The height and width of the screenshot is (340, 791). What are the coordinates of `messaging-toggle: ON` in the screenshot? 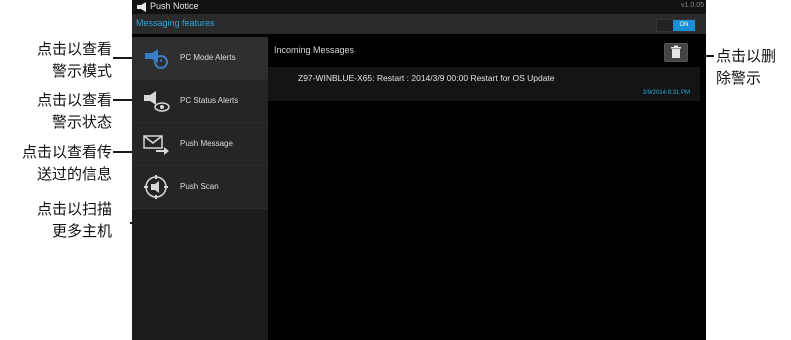 It's located at (676, 25).